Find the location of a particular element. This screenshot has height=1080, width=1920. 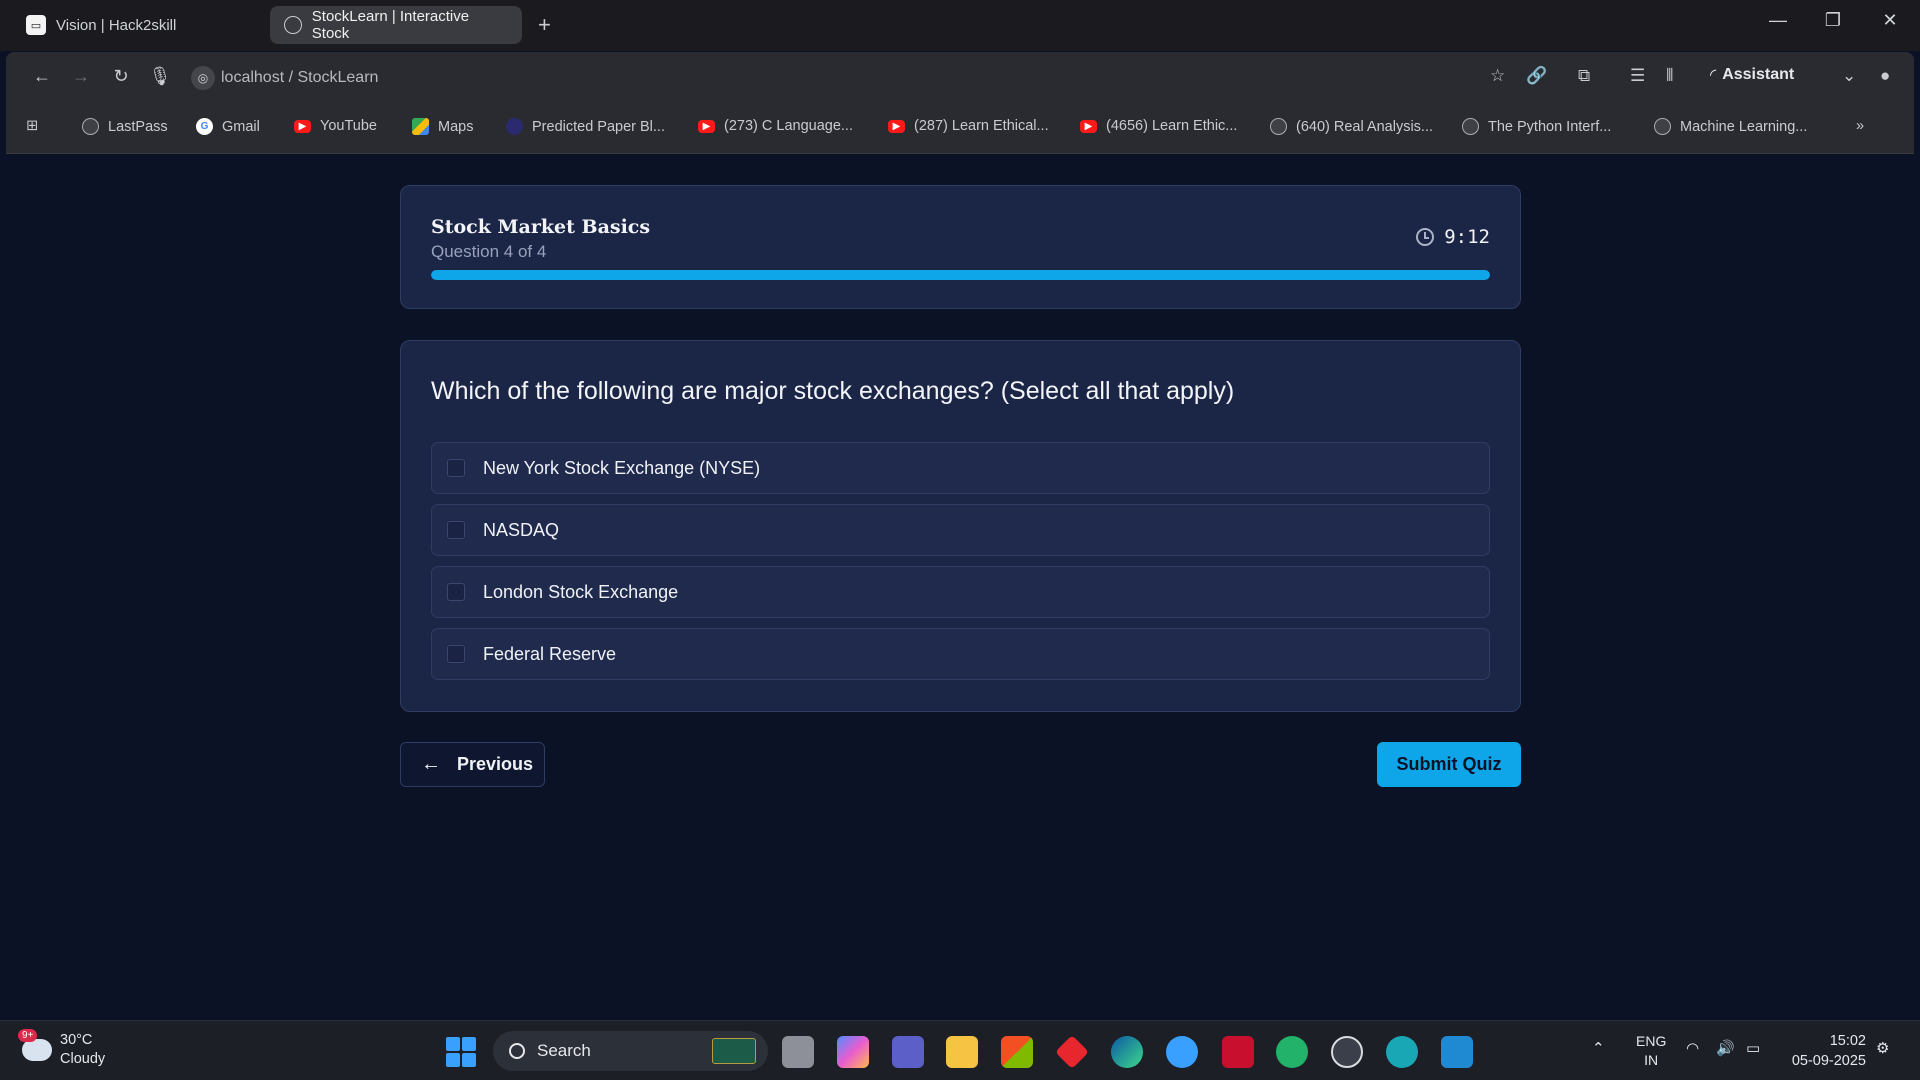

vision-favicon-icon: ▭ is located at coordinates (36, 25).